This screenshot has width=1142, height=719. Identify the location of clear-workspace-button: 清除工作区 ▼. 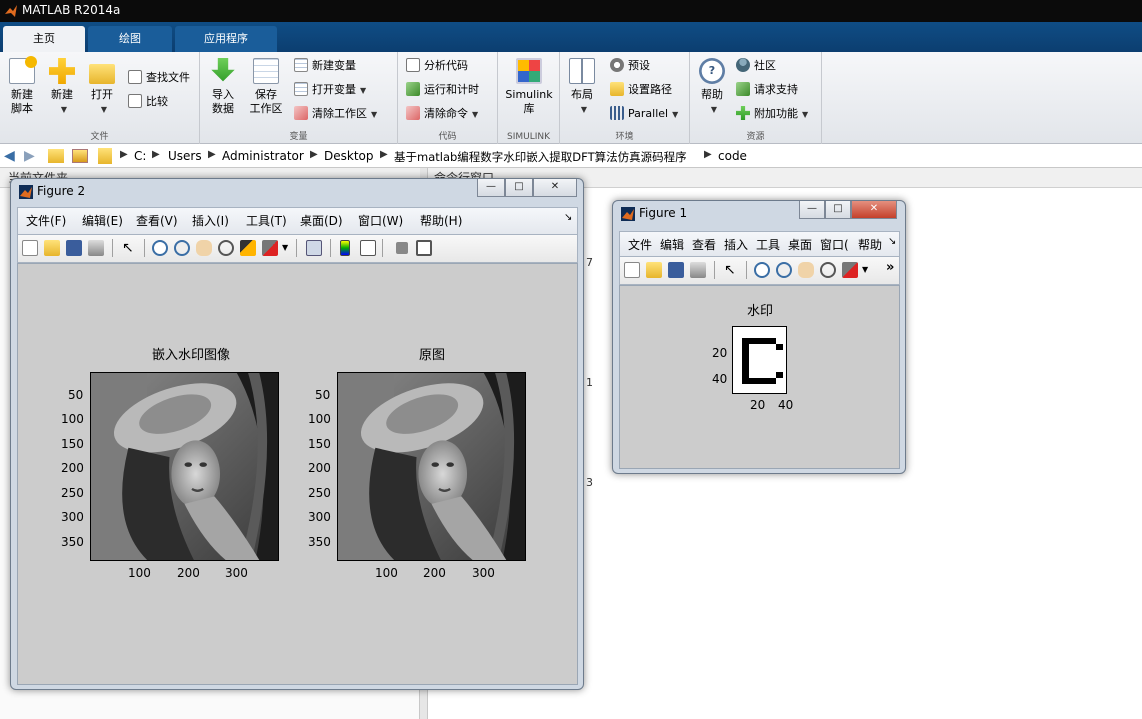
(335, 114).